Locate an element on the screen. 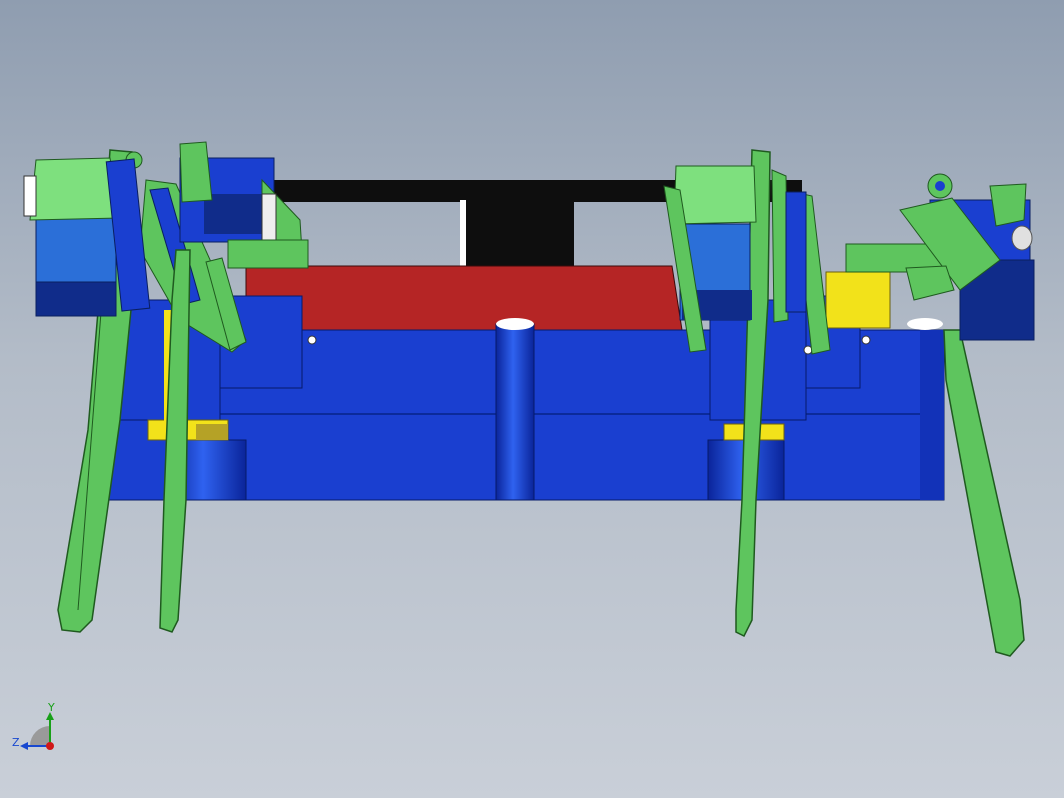 The height and width of the screenshot is (798, 1064). z-axis-label: Z is located at coordinates (16, 742).